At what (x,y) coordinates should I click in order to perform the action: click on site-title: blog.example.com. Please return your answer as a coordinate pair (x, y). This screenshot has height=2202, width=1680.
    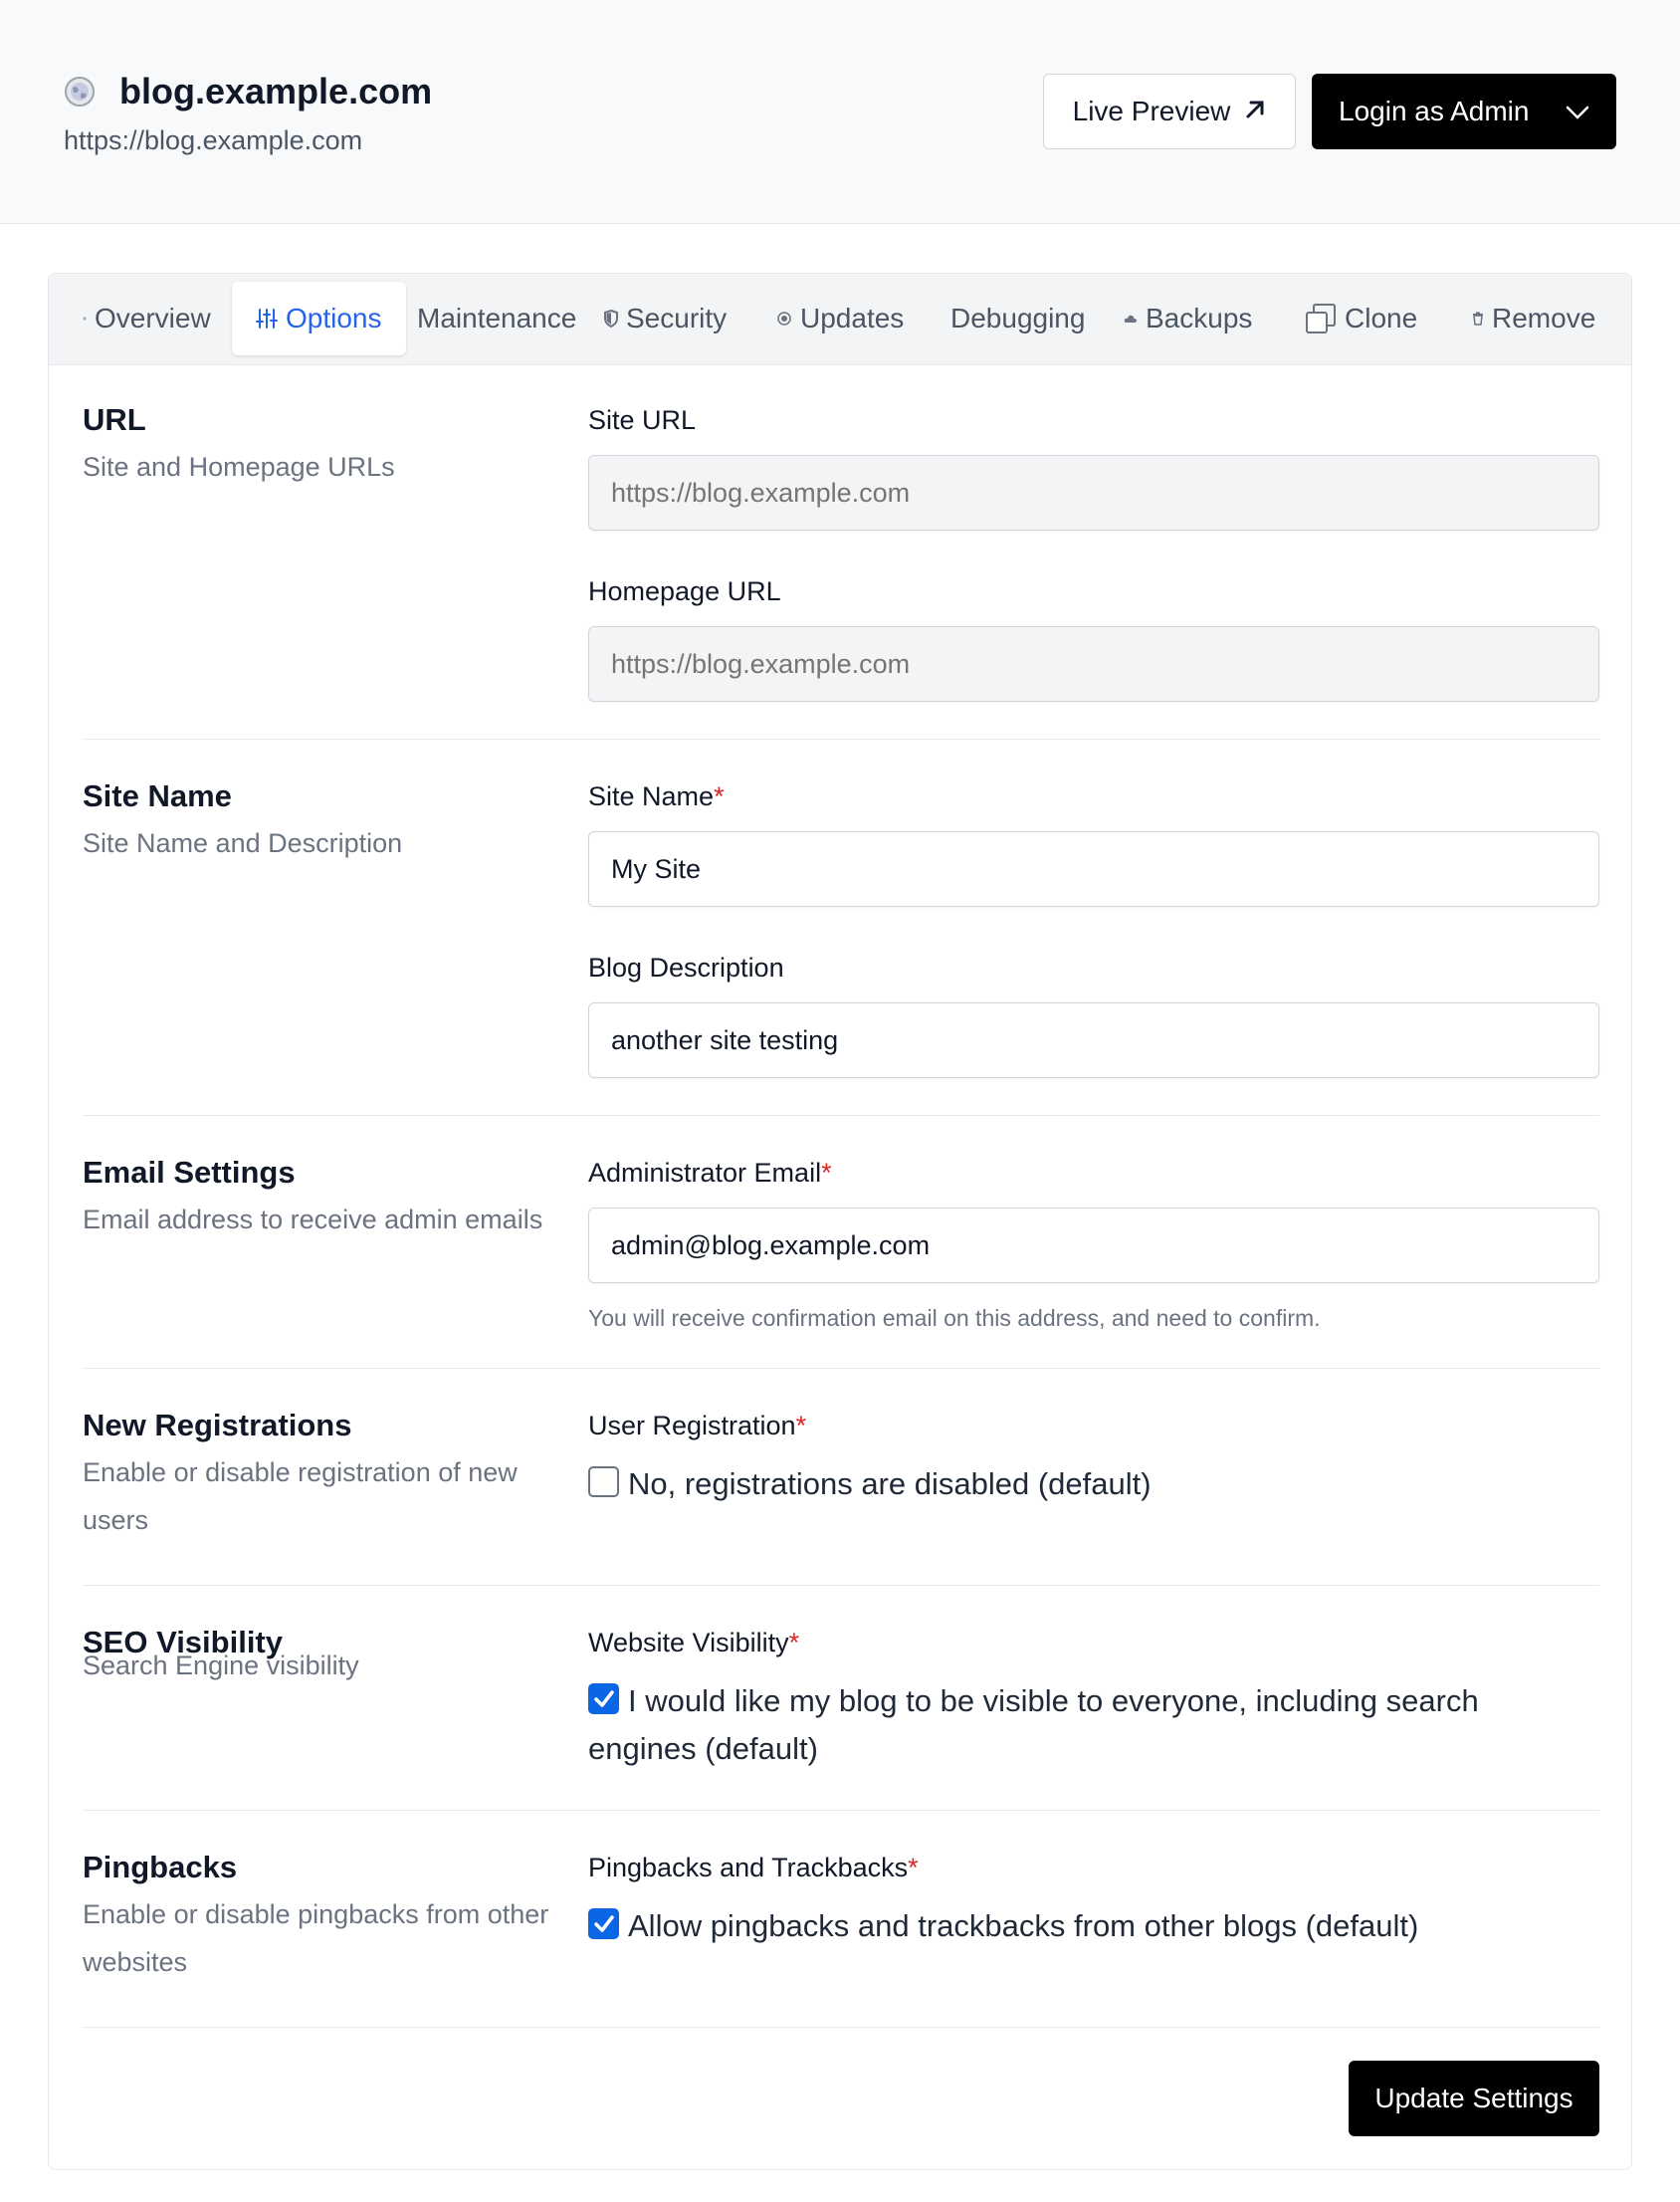
    Looking at the image, I should click on (276, 91).